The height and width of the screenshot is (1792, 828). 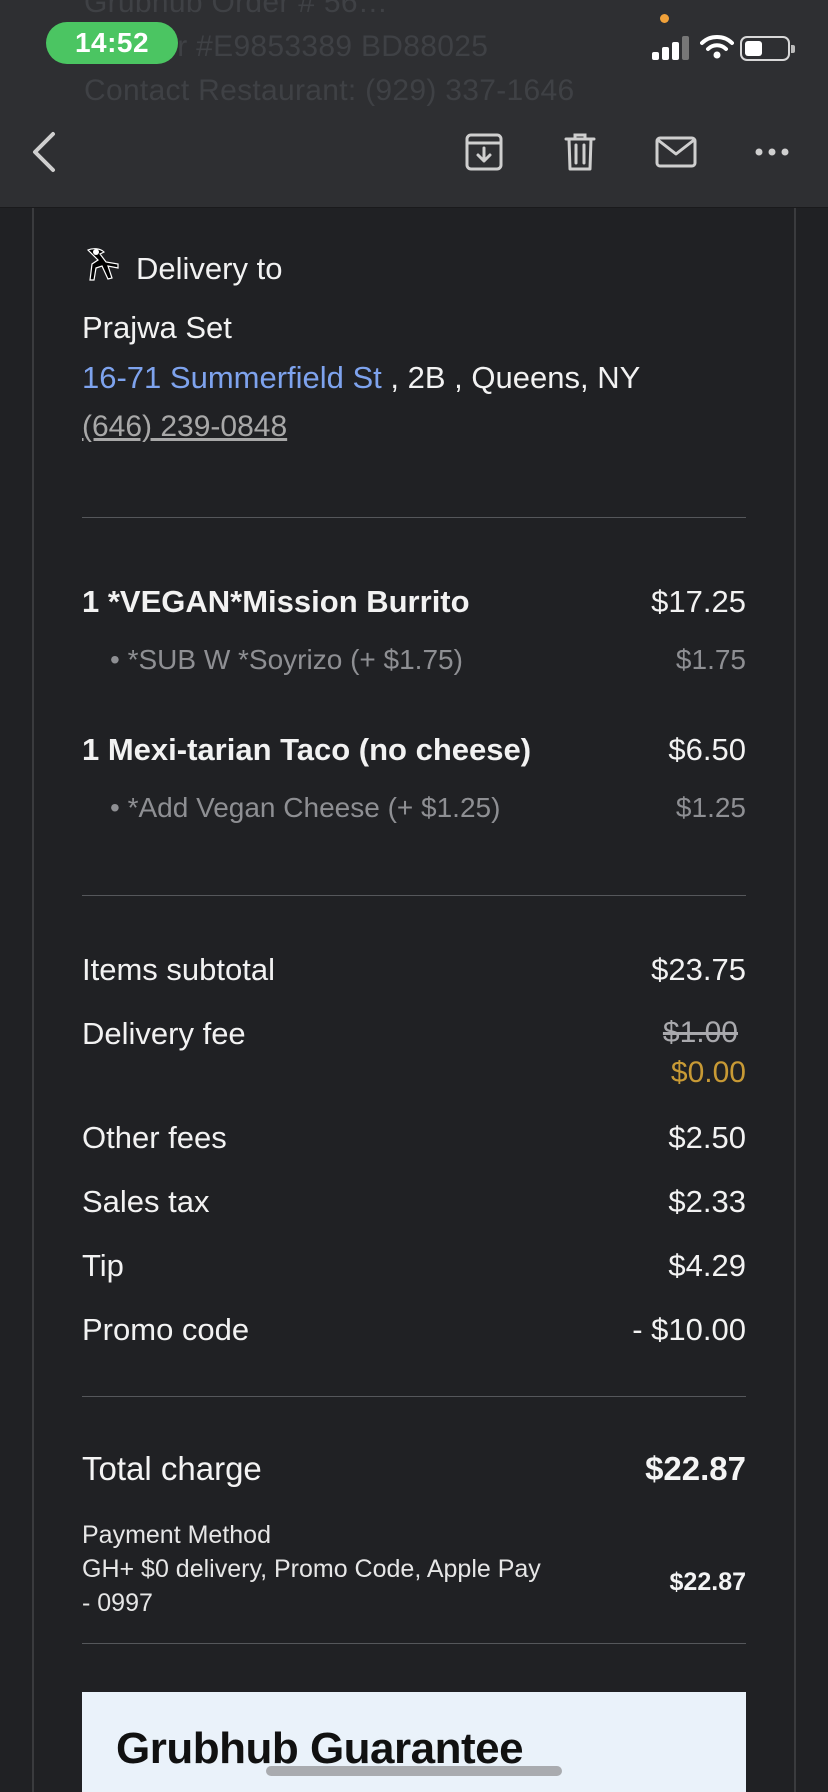 What do you see at coordinates (414, 427) in the screenshot?
I see `phone-link: (646) 239-0848` at bounding box center [414, 427].